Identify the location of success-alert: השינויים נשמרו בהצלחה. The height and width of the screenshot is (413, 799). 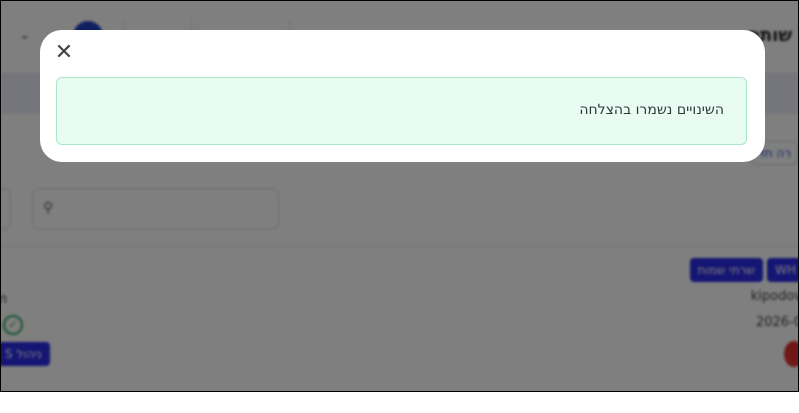
(401, 111).